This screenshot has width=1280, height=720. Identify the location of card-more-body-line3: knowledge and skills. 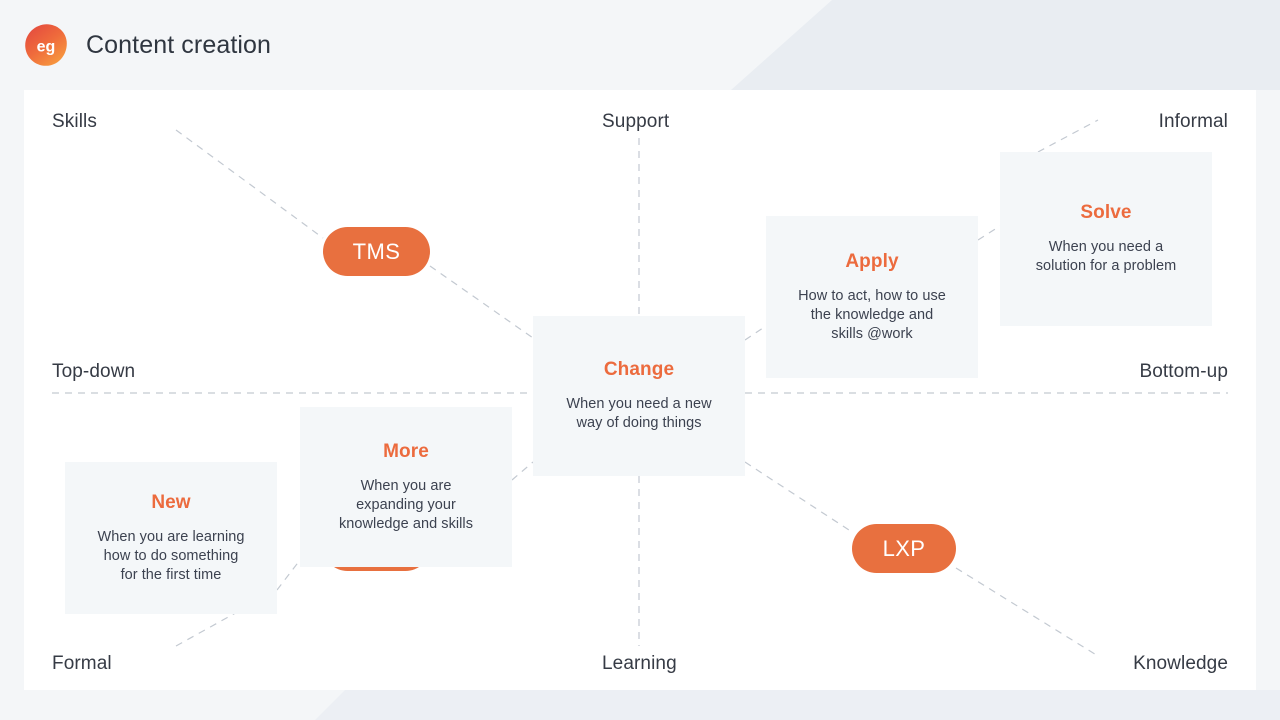
(406, 523).